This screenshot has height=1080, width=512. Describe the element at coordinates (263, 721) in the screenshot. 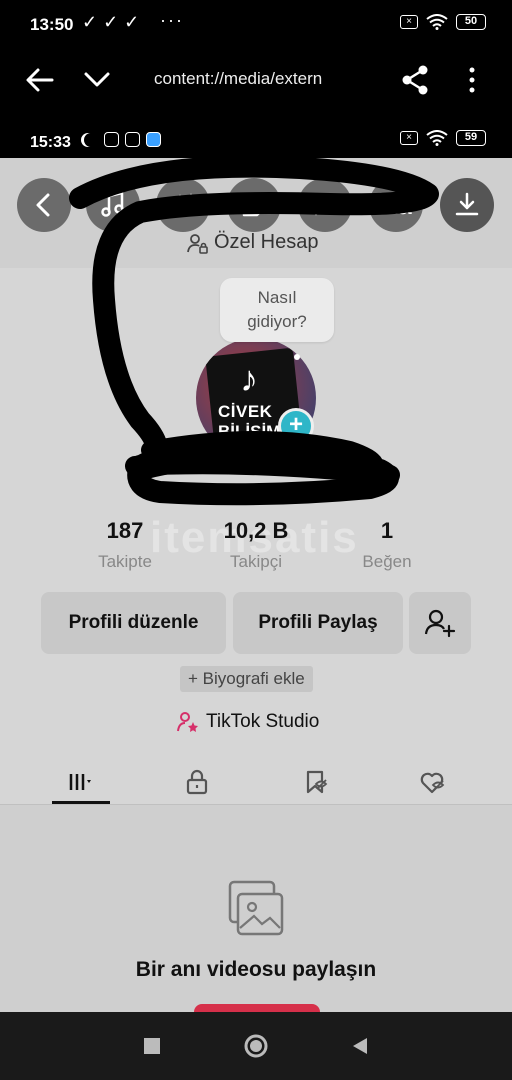

I see `studio-label: TikTok Studio` at that location.